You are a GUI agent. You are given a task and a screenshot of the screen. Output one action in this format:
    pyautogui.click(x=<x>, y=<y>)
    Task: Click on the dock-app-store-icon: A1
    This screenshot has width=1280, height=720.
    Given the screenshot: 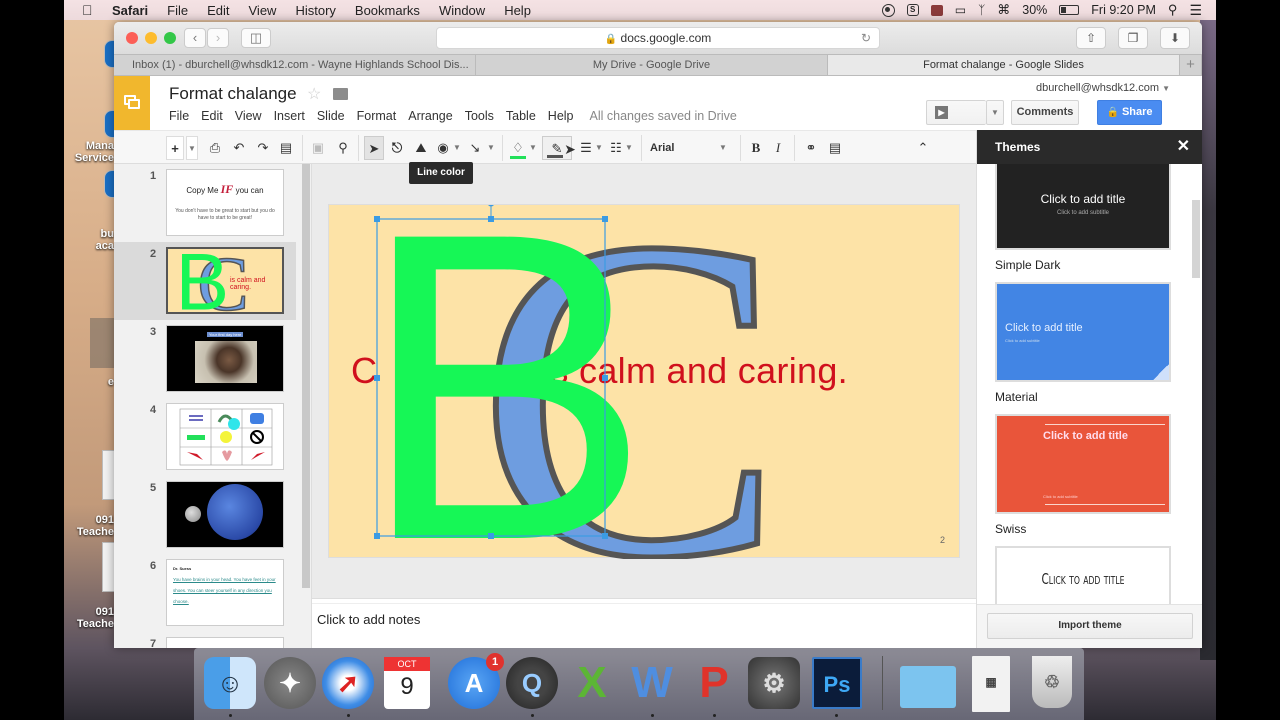 What is the action you would take?
    pyautogui.click(x=476, y=681)
    